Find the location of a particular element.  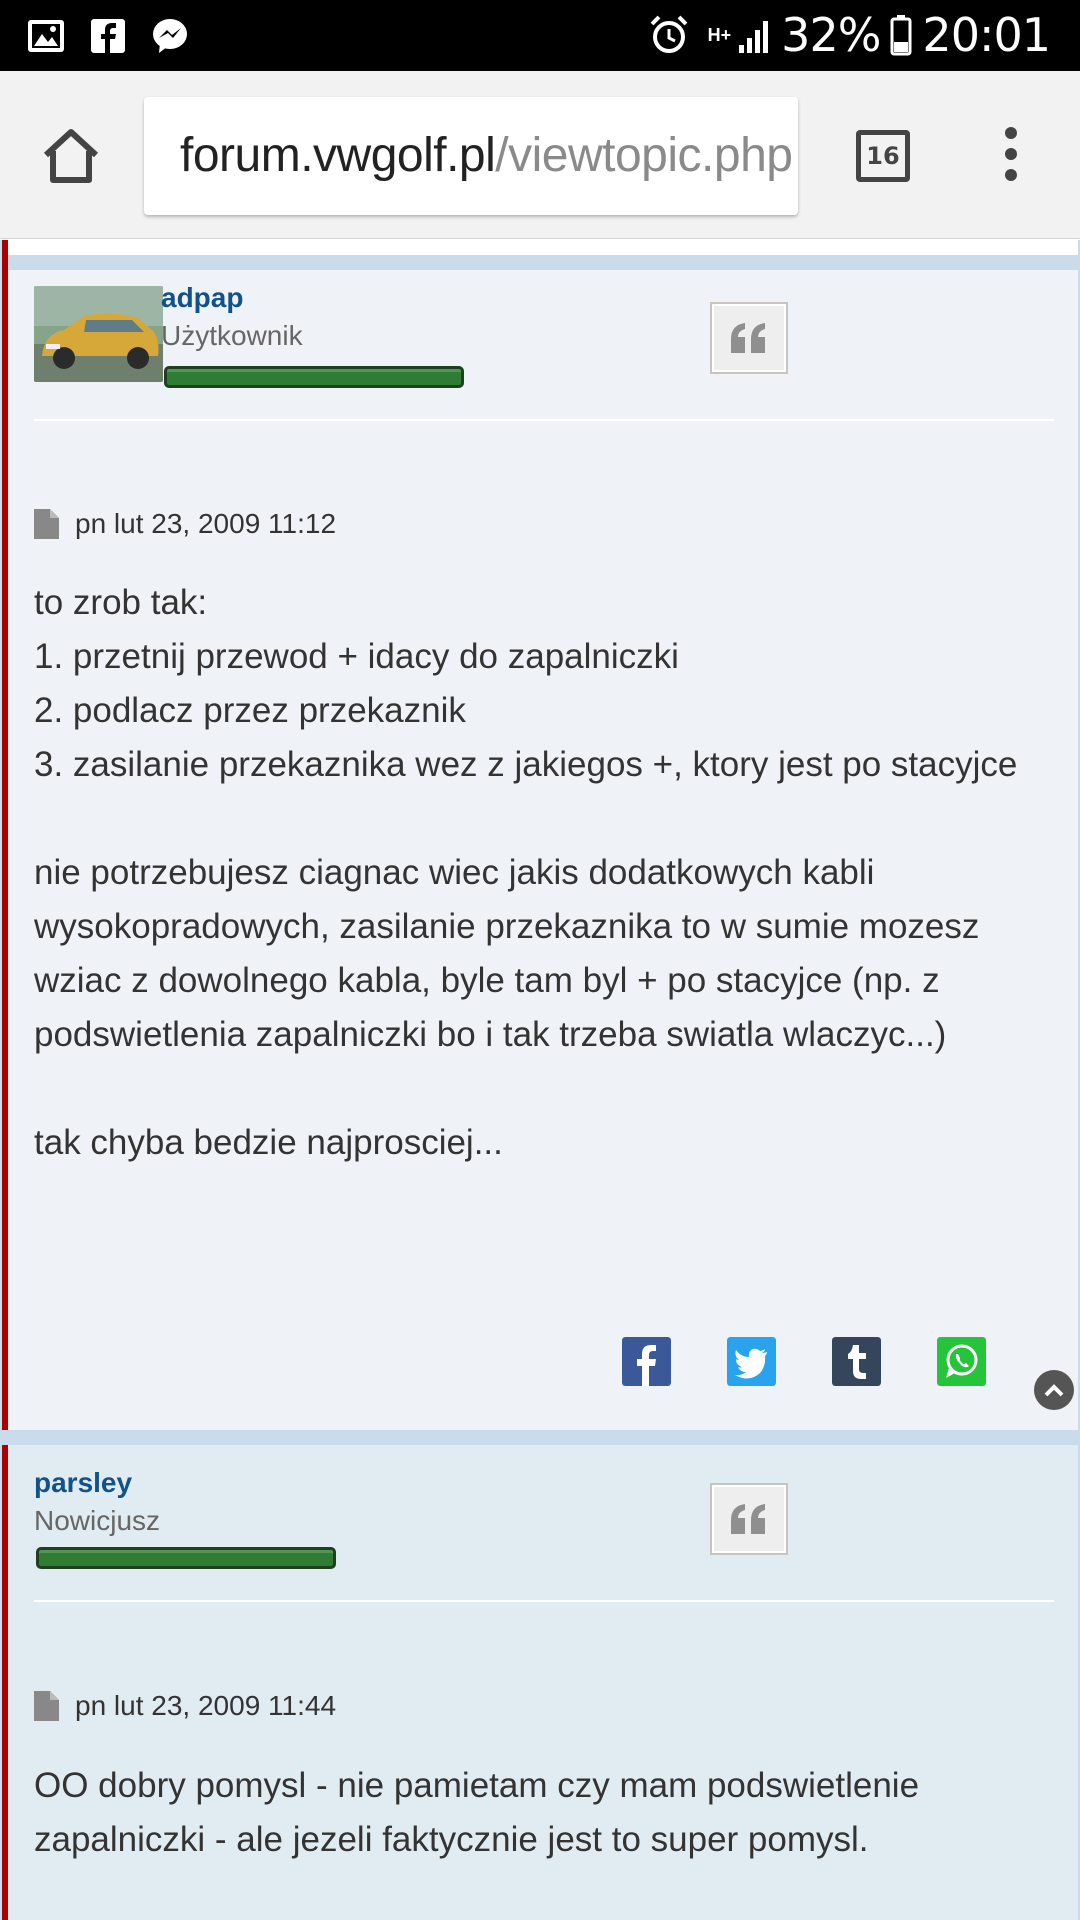

post-separator is located at coordinates (543, 255).